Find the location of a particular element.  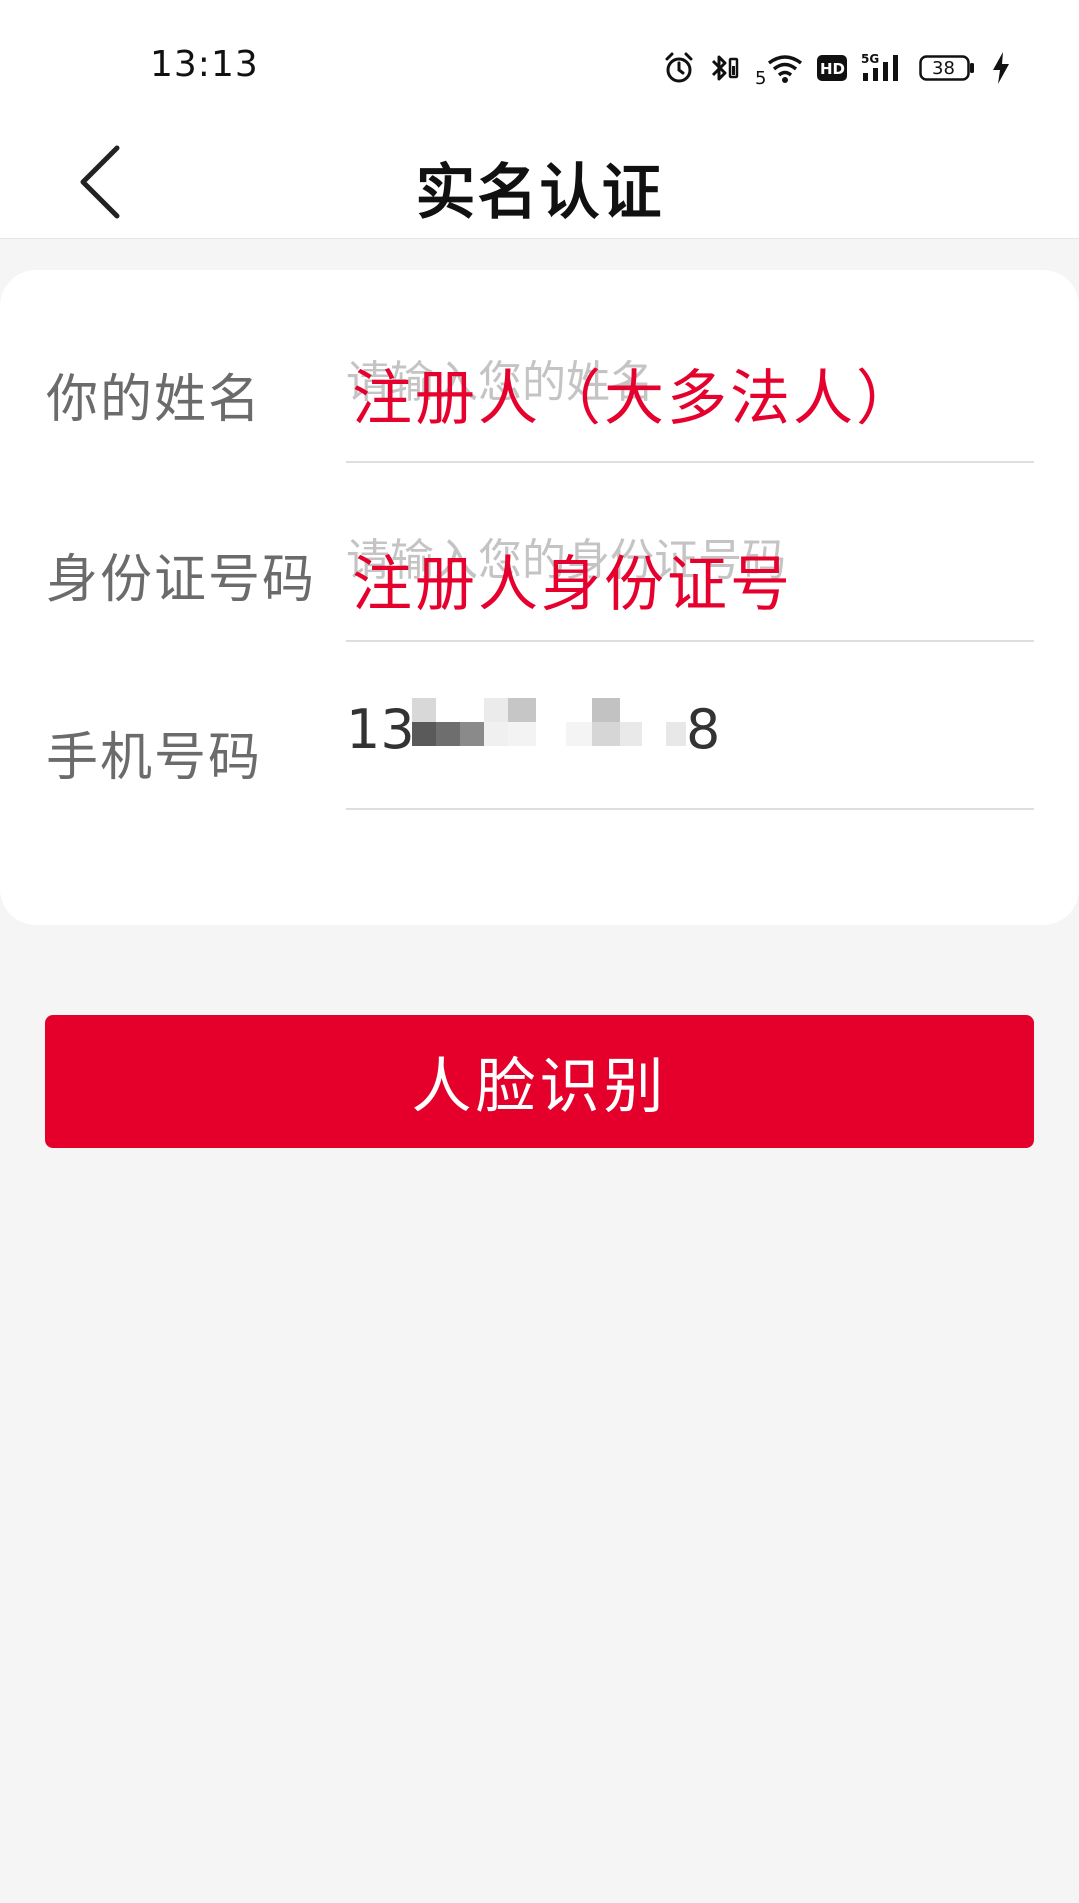

wifi-badge: 5 is located at coordinates (760, 76).